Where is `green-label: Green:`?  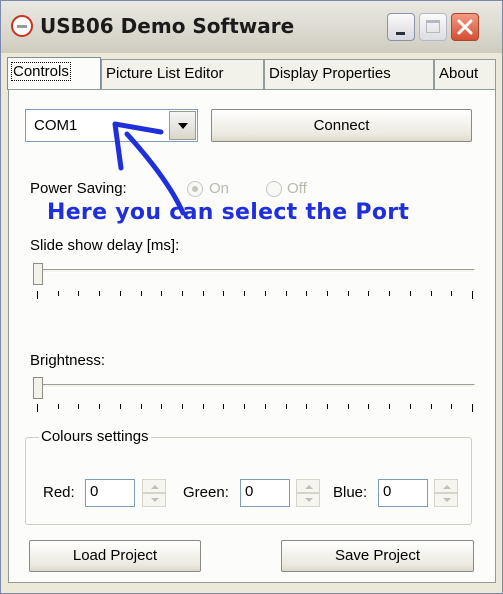 green-label: Green: is located at coordinates (206, 492).